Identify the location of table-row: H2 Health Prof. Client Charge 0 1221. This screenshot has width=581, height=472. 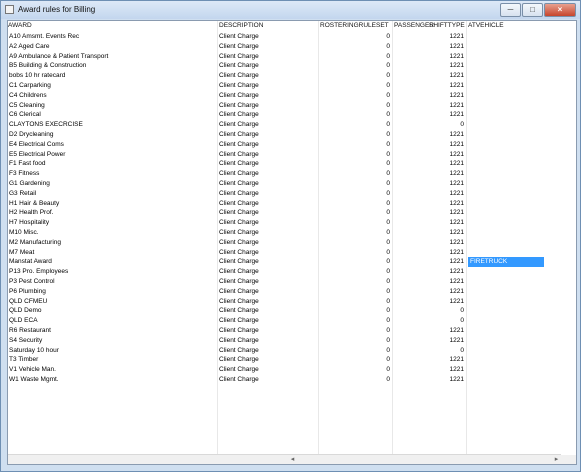
(292, 213).